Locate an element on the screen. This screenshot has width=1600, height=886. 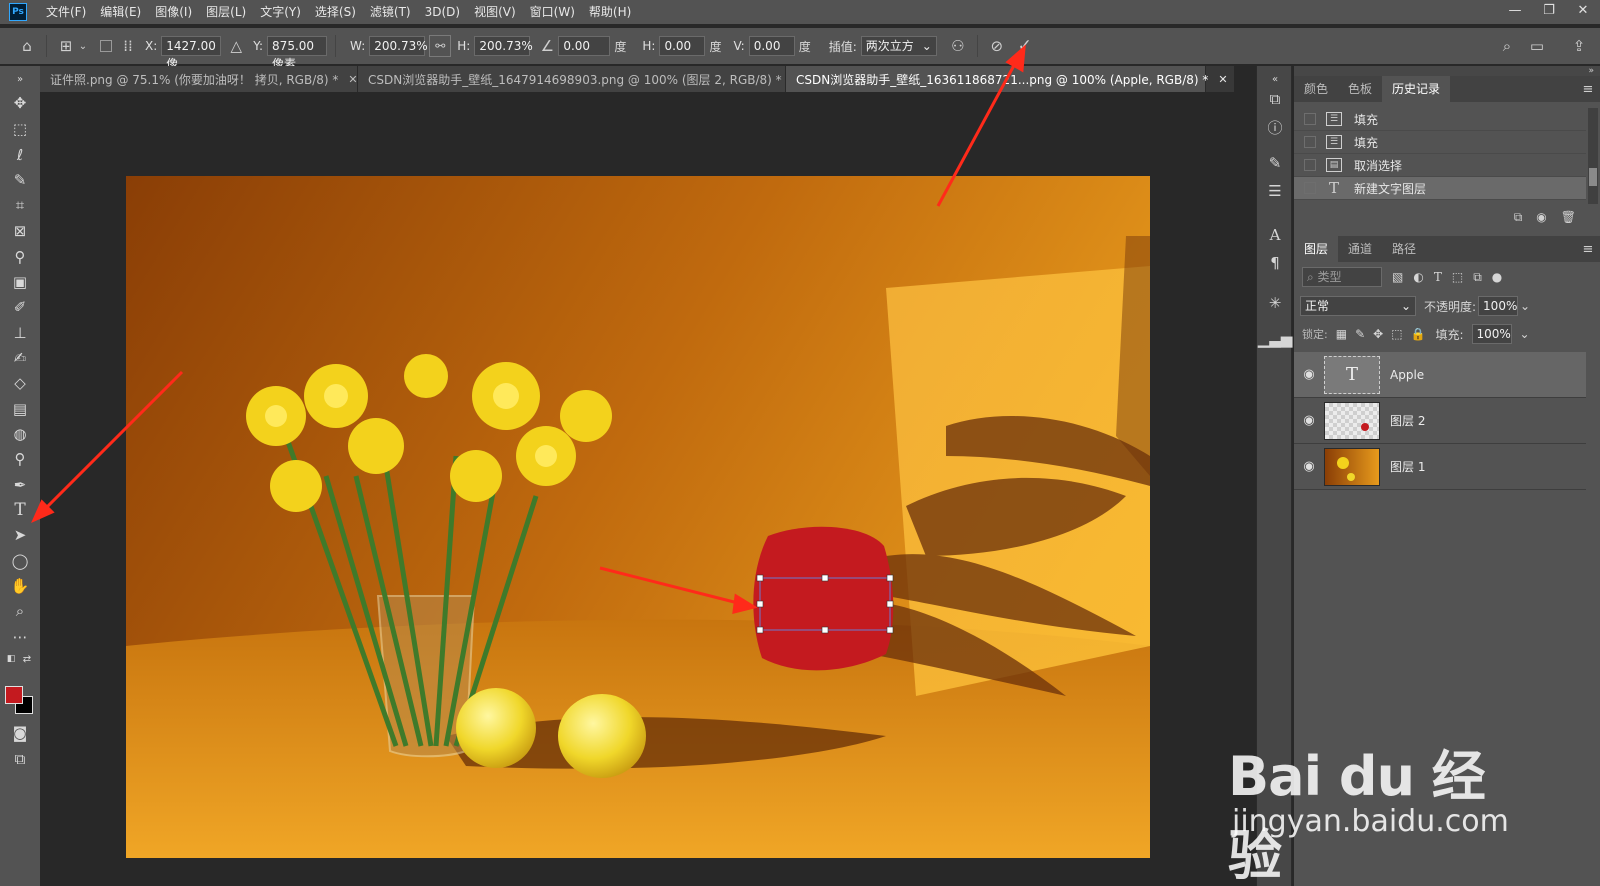
type-icon: T is located at coordinates (1333, 188).